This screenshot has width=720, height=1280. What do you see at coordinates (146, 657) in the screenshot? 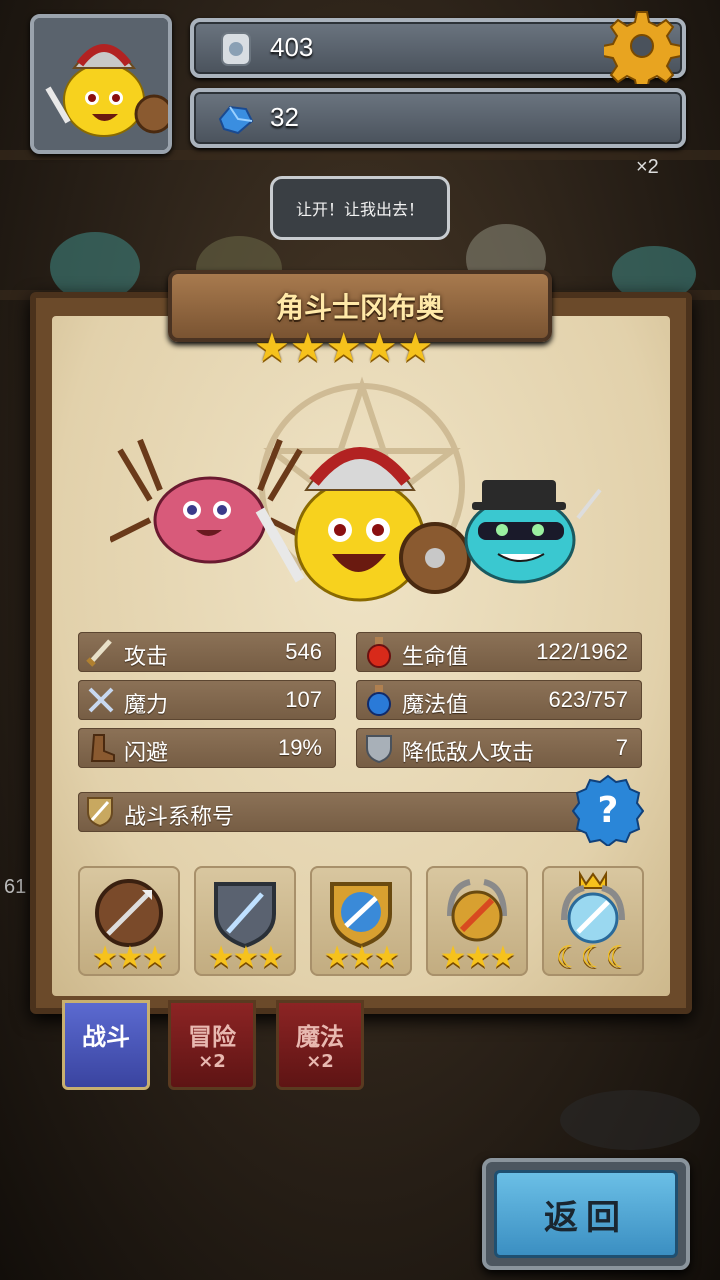
I see `stat-label: 攻击` at bounding box center [146, 657].